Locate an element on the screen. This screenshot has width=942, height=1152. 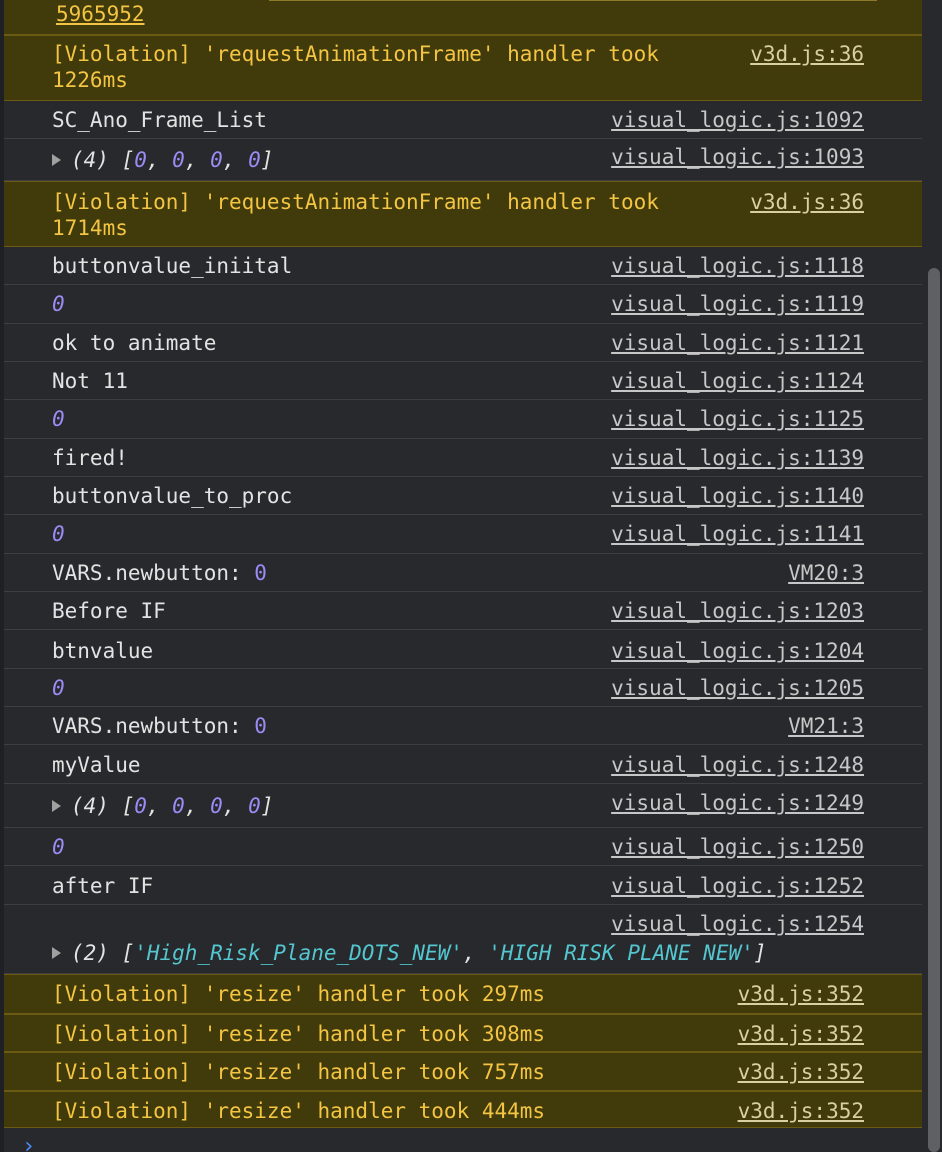
top-link-underline-fragment is located at coordinates (573, 0).